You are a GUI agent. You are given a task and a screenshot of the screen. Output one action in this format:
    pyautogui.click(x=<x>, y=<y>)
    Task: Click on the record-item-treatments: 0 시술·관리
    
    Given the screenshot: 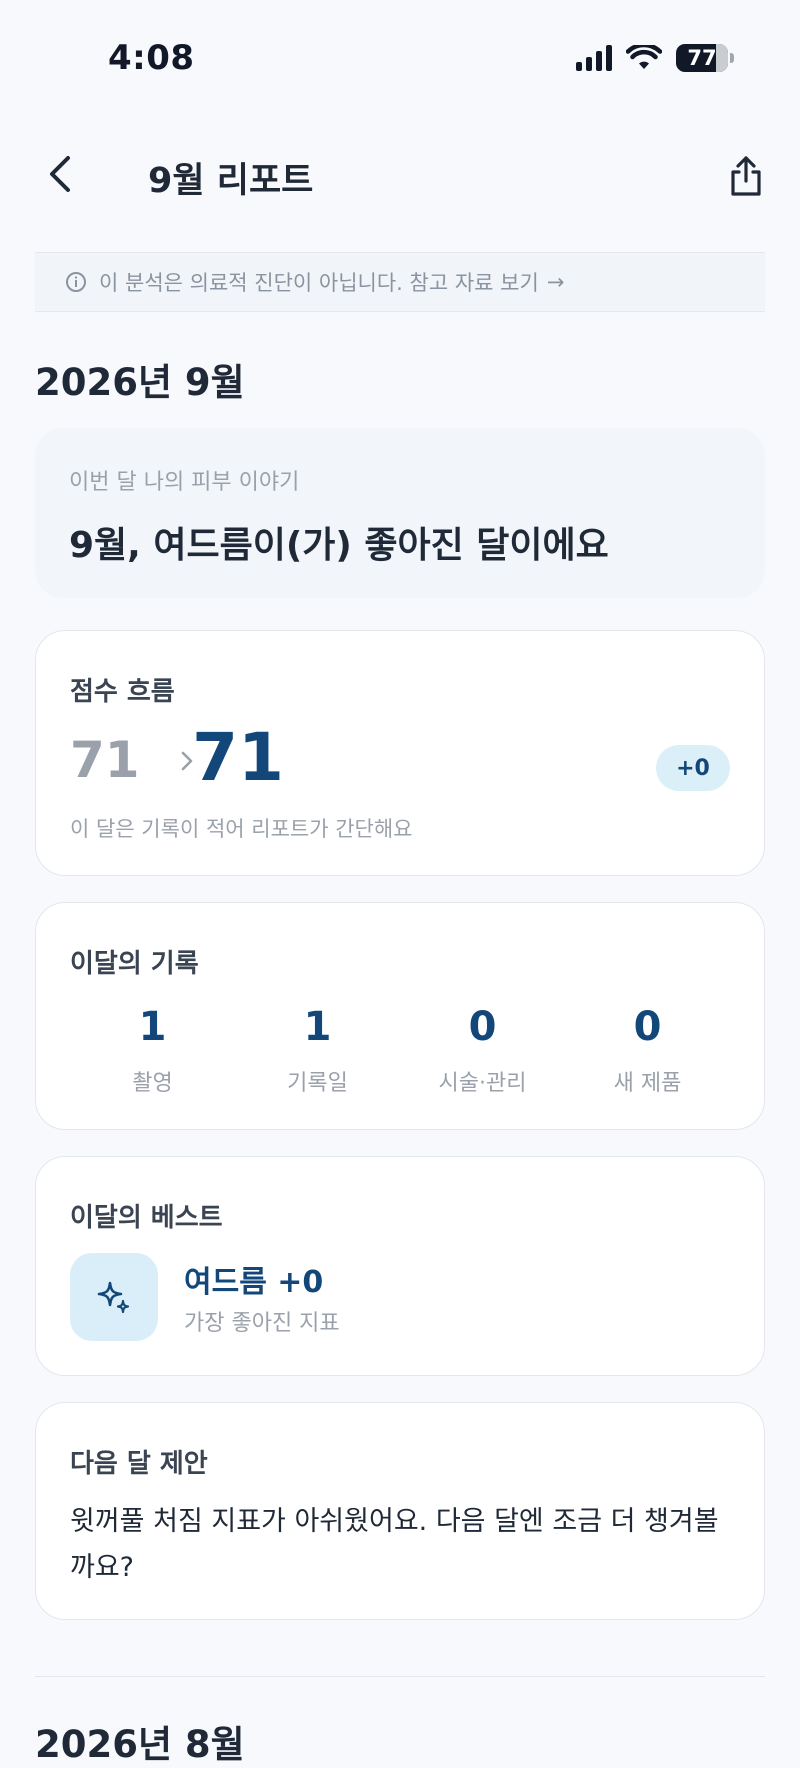 What is the action you would take?
    pyautogui.click(x=482, y=1050)
    